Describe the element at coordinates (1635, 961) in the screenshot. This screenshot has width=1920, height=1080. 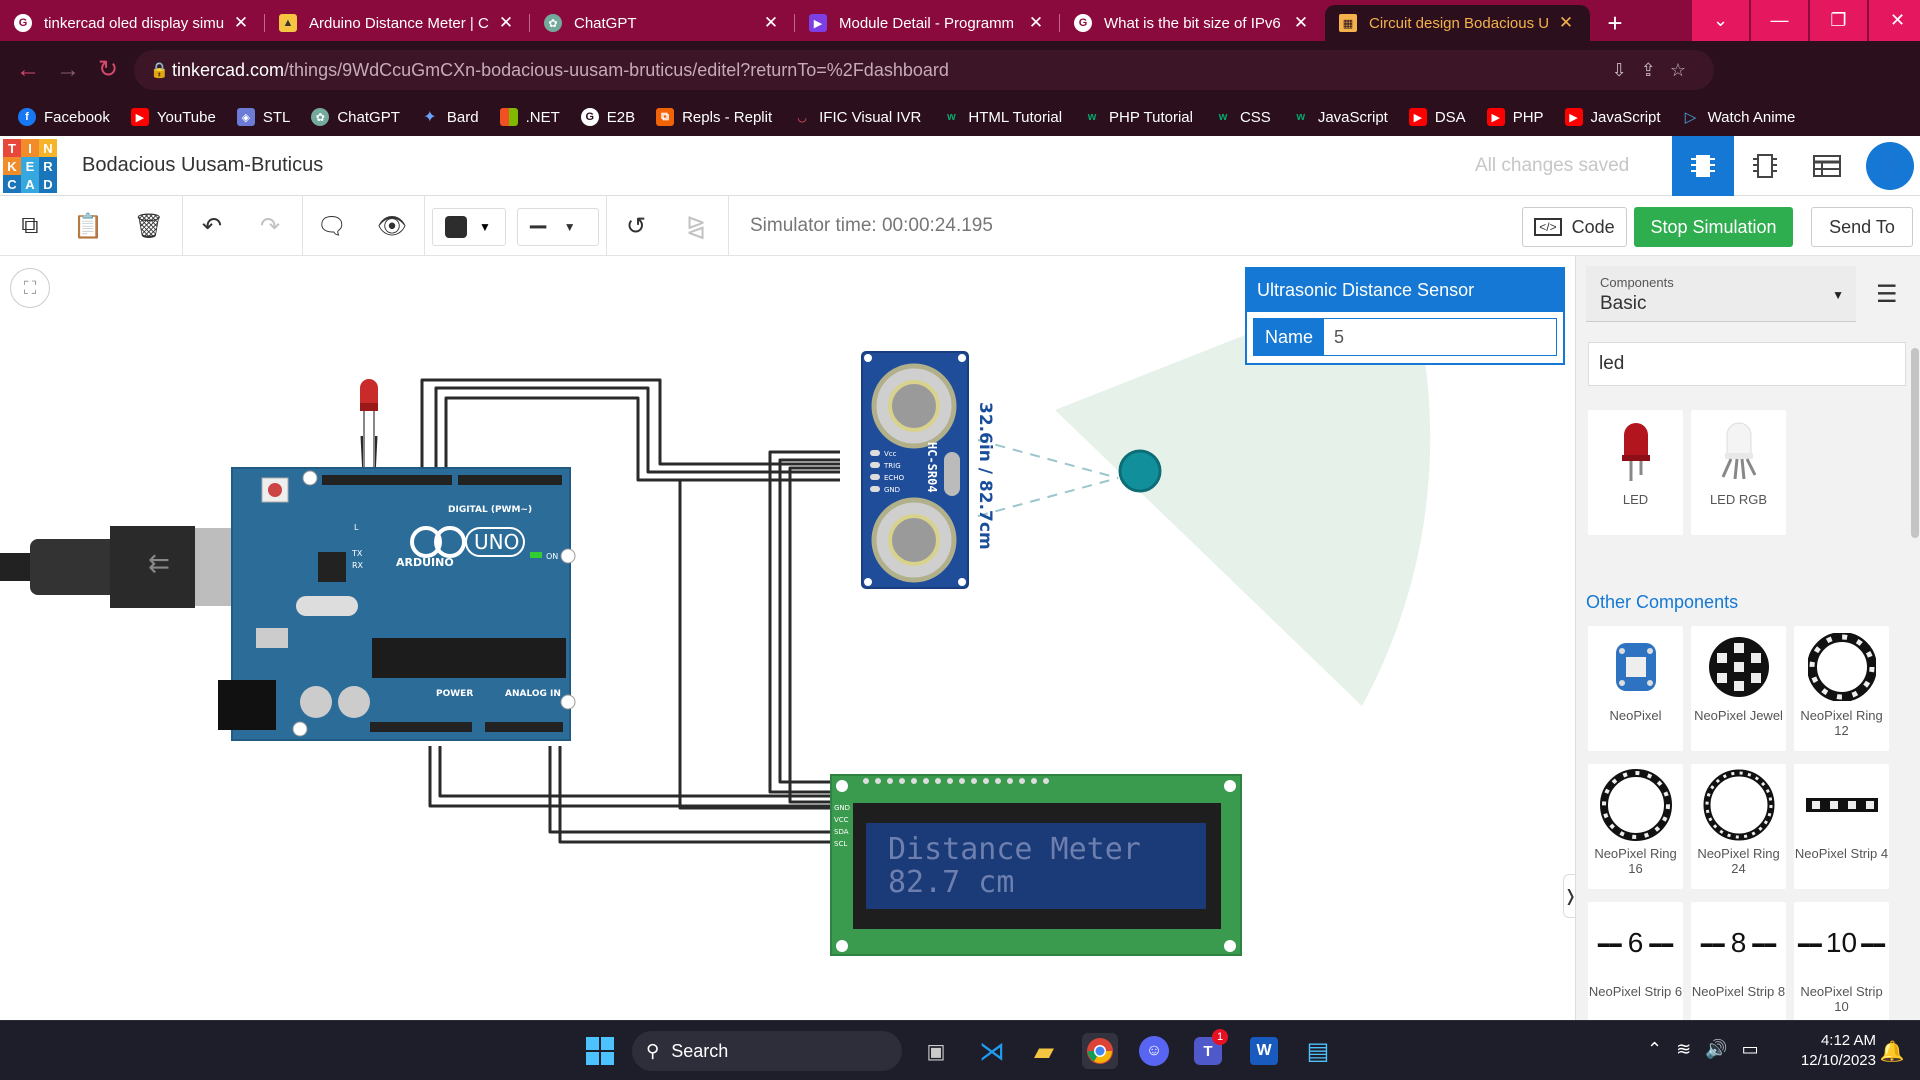
I see `component-tile-neopixel-strip-6: ▬▬ 6 ▬▬ NeoPixel Strip 6` at that location.